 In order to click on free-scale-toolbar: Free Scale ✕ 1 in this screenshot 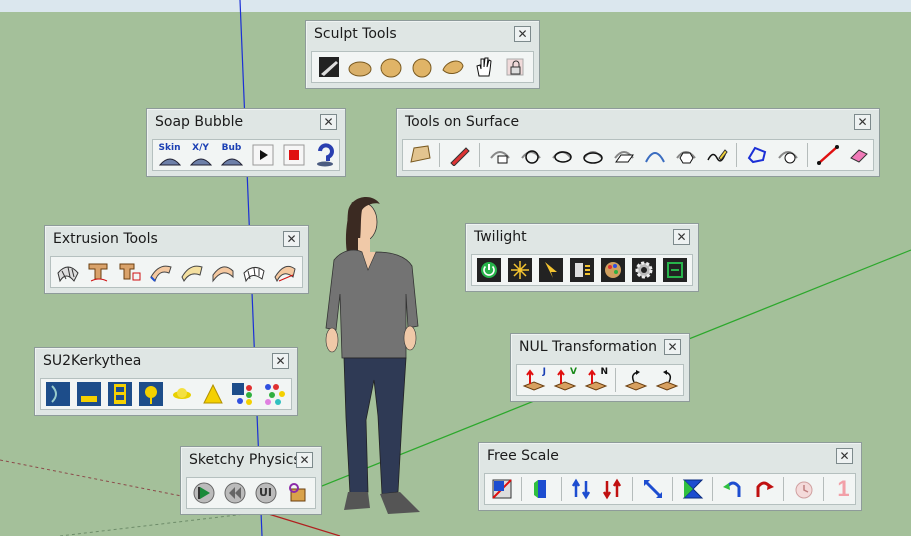, I will do `click(670, 476)`.